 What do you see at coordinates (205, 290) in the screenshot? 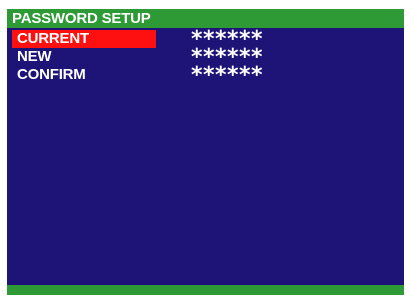
I see `bottom-status-bar` at bounding box center [205, 290].